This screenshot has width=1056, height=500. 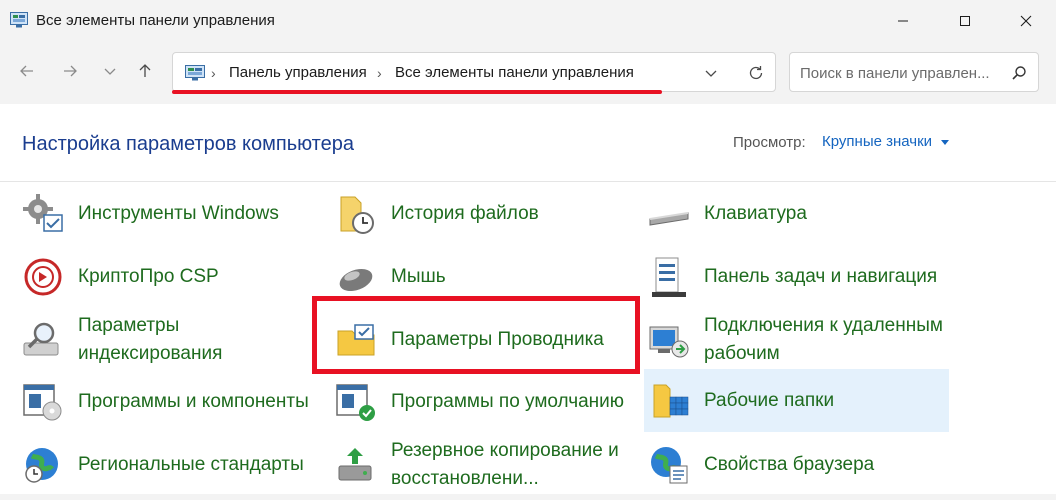 I want to click on title-bar: Все элементы панели управления, so click(x=528, y=21).